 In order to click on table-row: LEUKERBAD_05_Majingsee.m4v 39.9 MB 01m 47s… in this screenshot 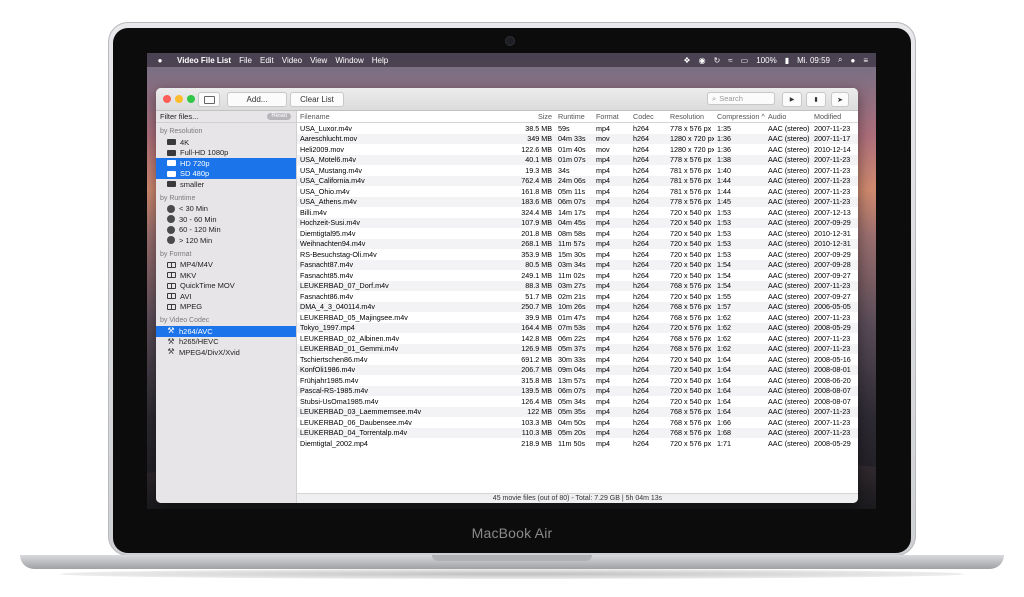, I will do `click(577, 317)`.